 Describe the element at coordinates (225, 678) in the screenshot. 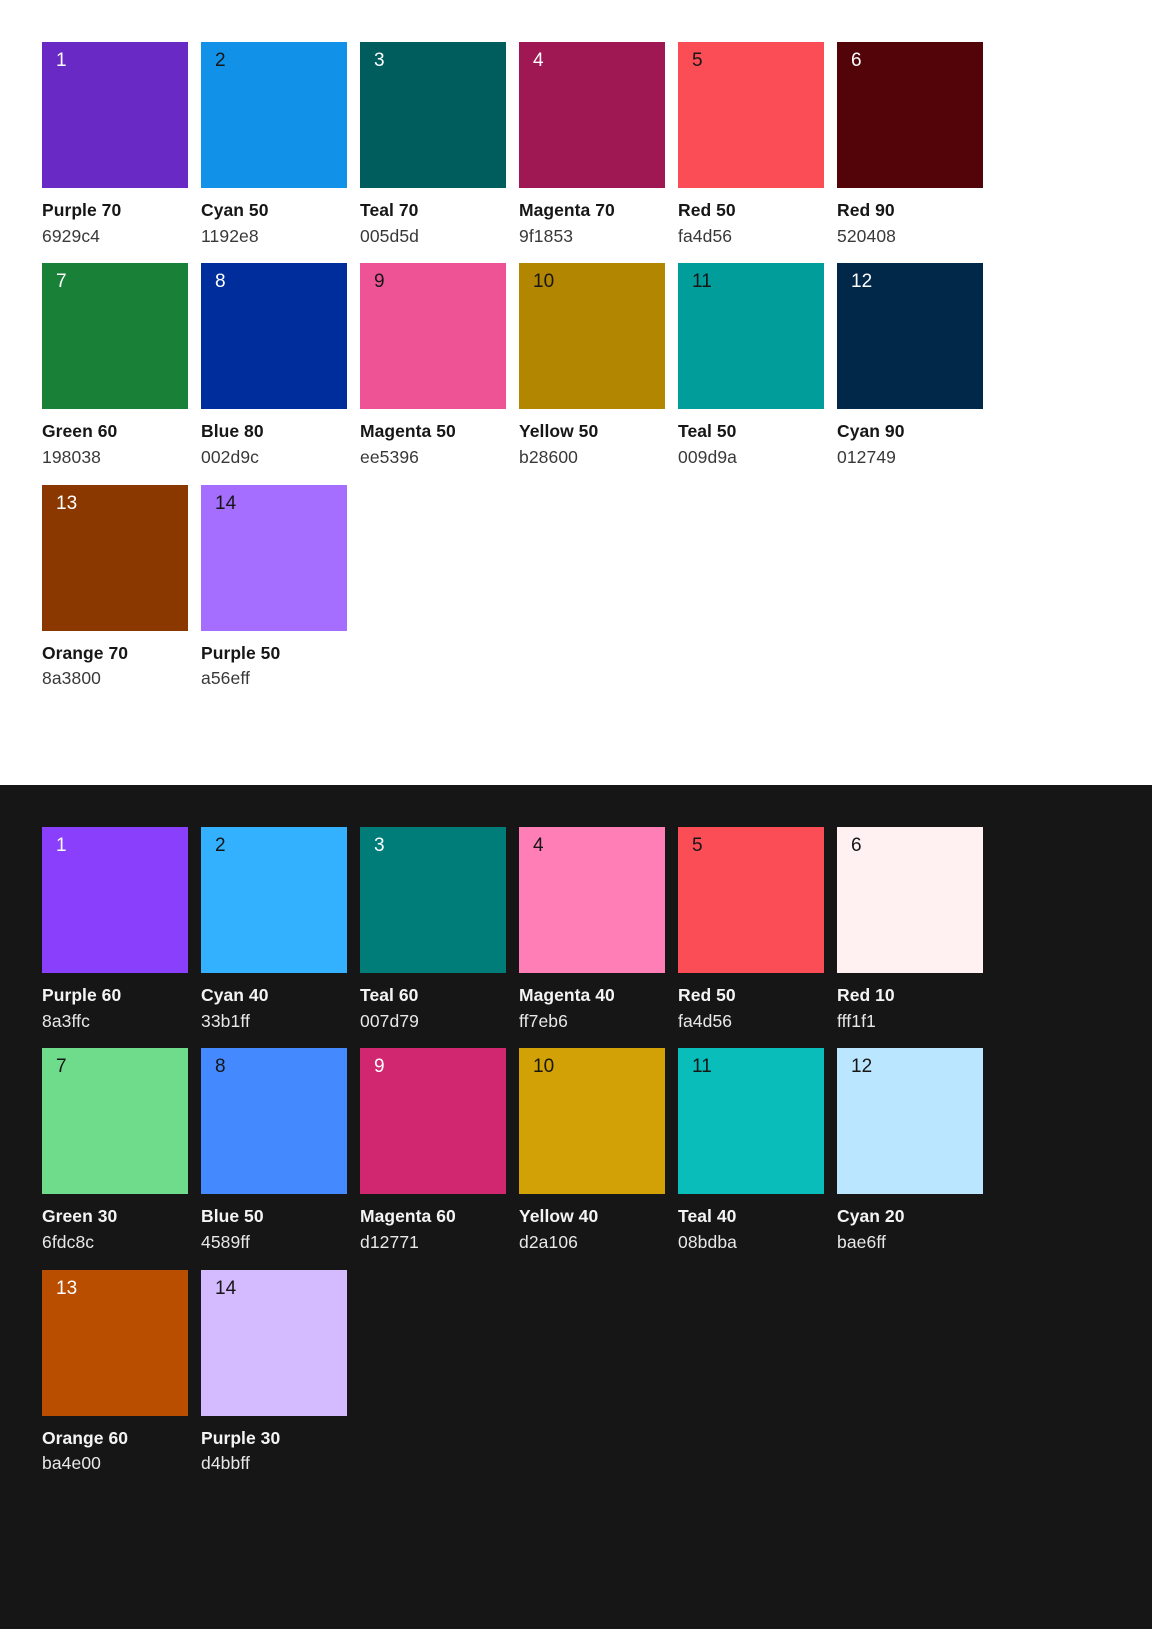

I see `swatch-hex-value: a56eff` at that location.